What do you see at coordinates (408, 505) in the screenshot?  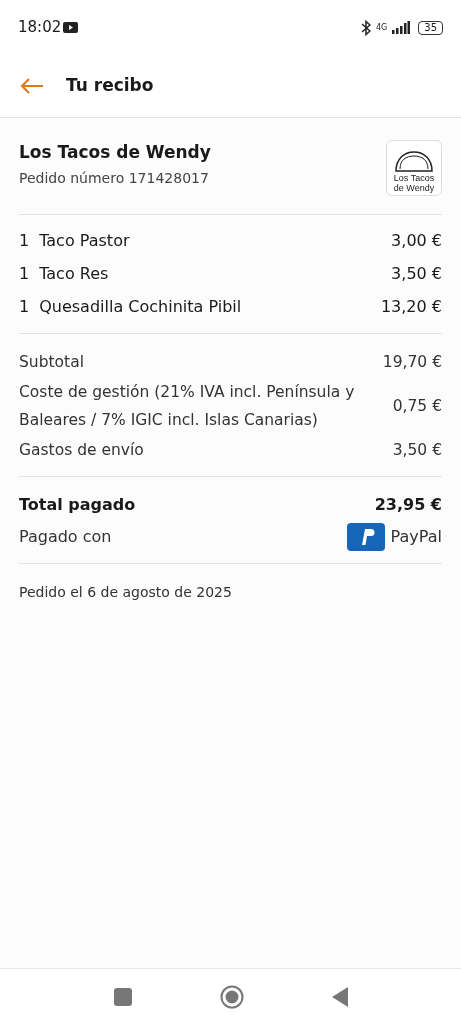 I see `total-amount: 23,95 €` at bounding box center [408, 505].